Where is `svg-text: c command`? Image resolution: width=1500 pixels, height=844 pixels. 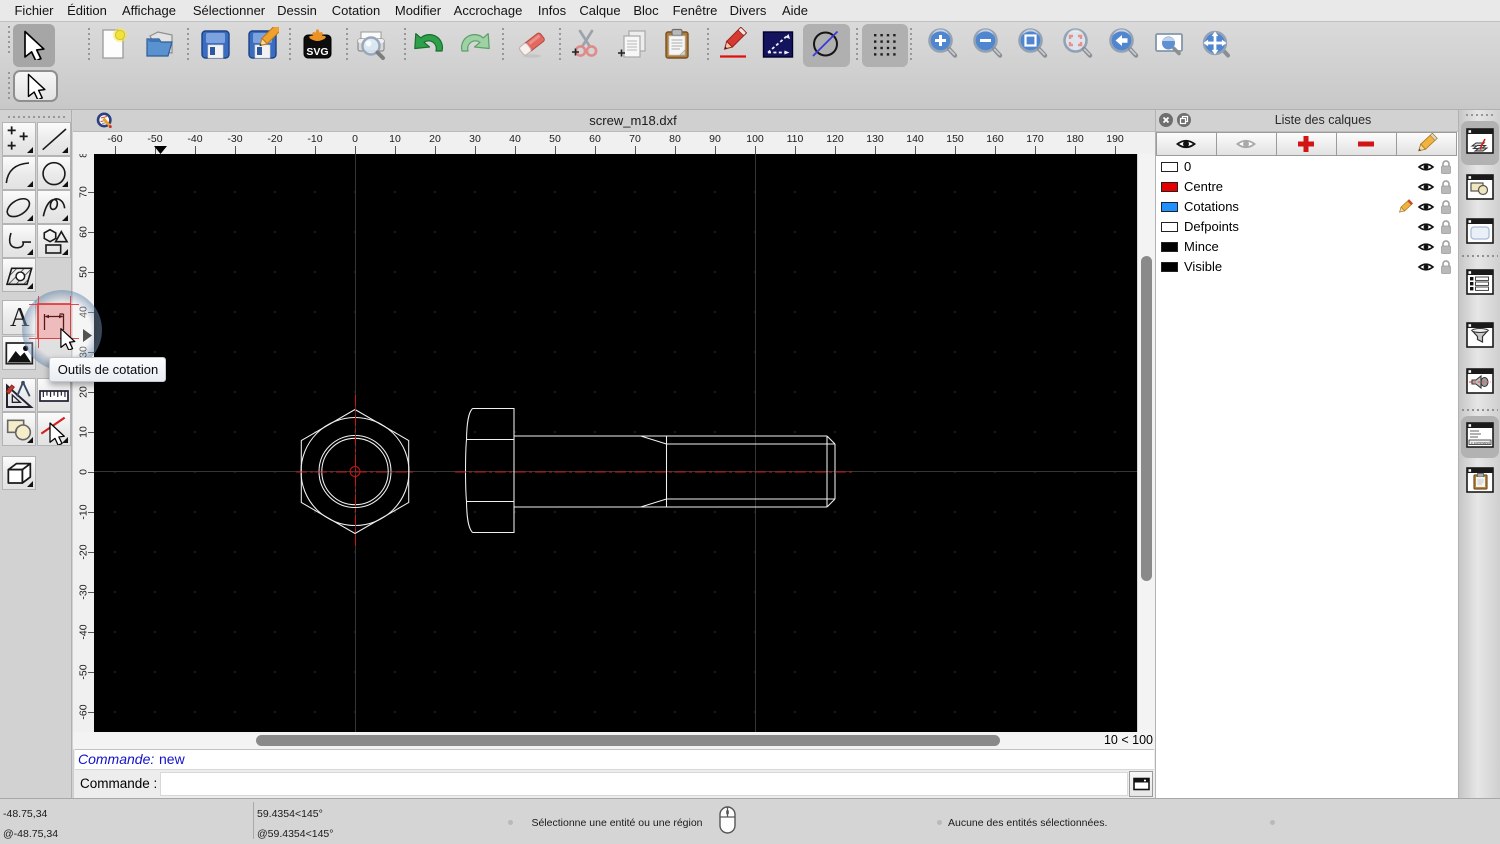 svg-text: c command is located at coordinates (1480, 443).